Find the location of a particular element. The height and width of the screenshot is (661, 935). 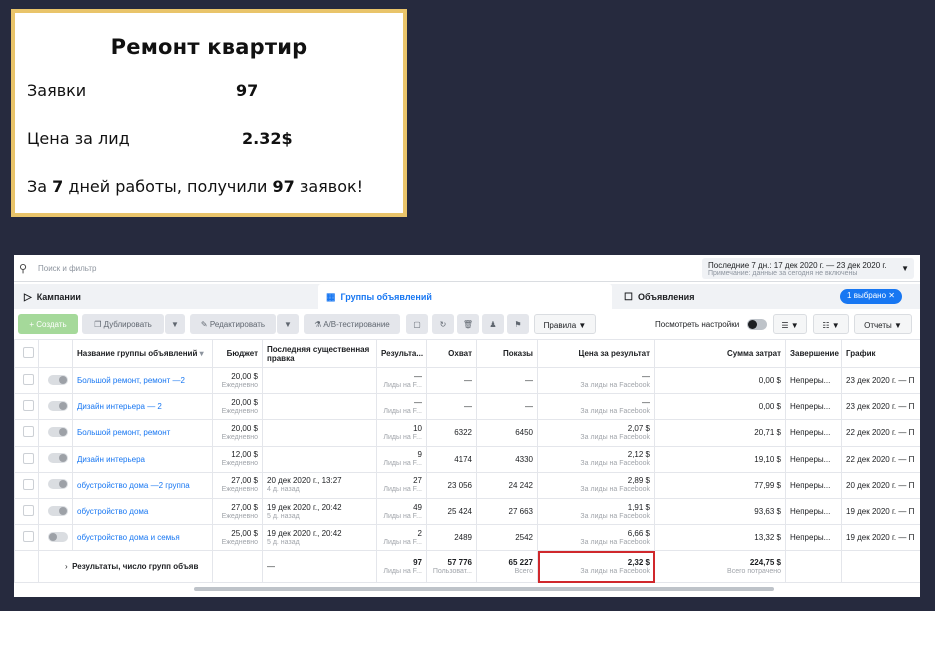

adset-name-link: обустройство дома и семья is located at coordinates (128, 537).